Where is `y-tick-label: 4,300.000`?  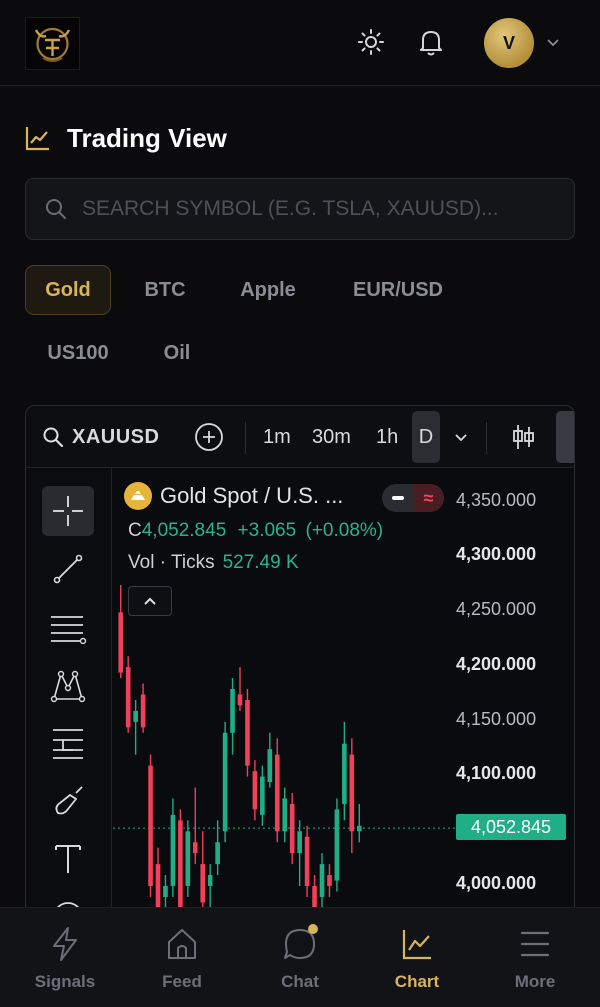 y-tick-label: 4,300.000 is located at coordinates (496, 554).